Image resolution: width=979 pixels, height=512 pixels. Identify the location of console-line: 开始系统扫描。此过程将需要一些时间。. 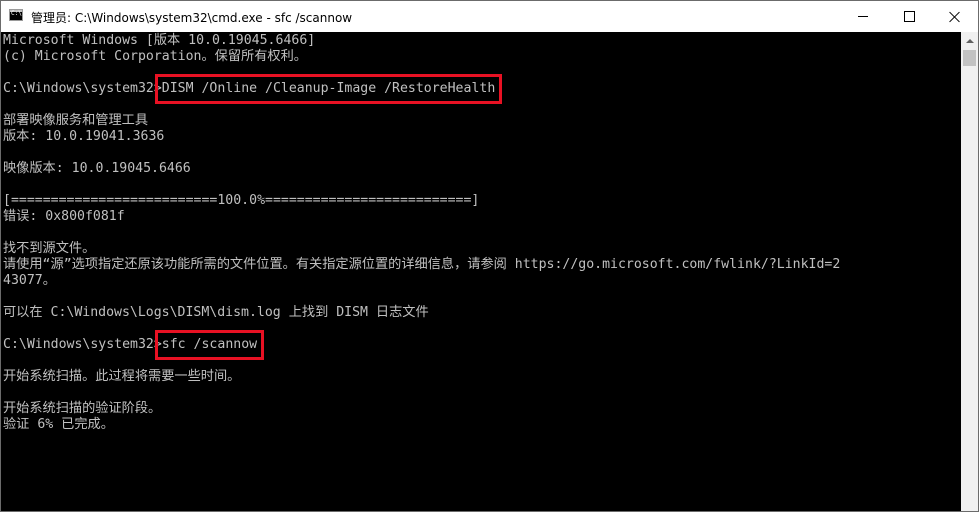
(122, 376).